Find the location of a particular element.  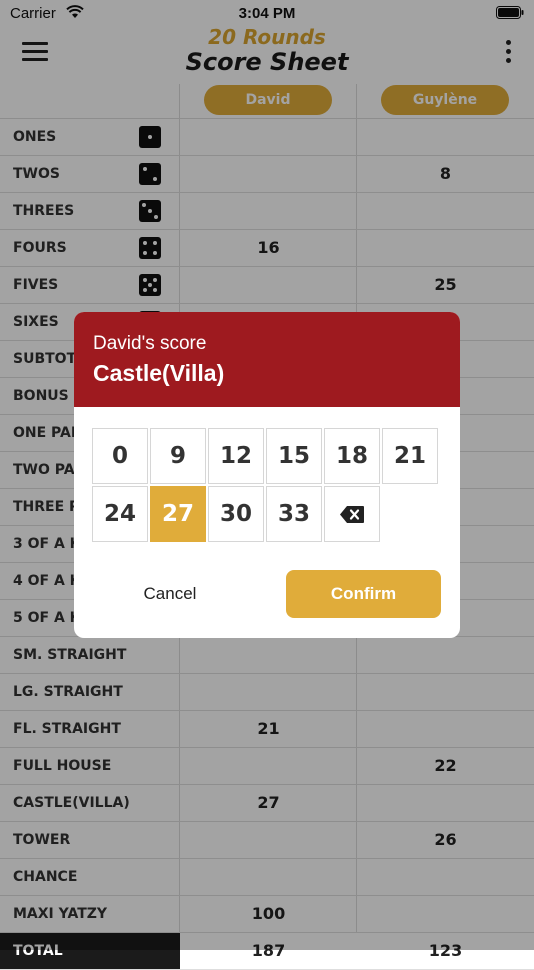

backspace-key is located at coordinates (352, 514).